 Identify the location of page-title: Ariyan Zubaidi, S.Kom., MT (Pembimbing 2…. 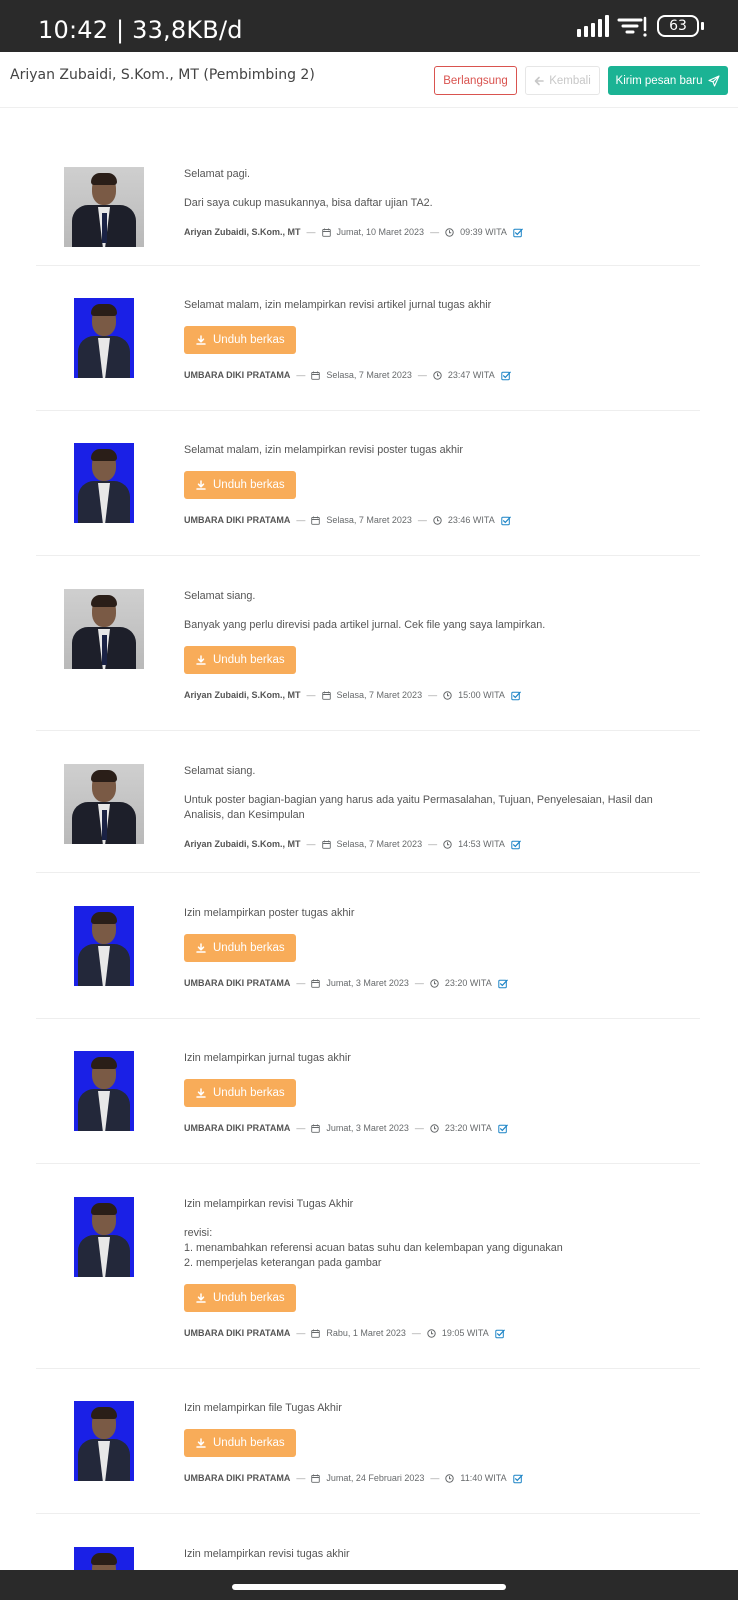
(162, 75).